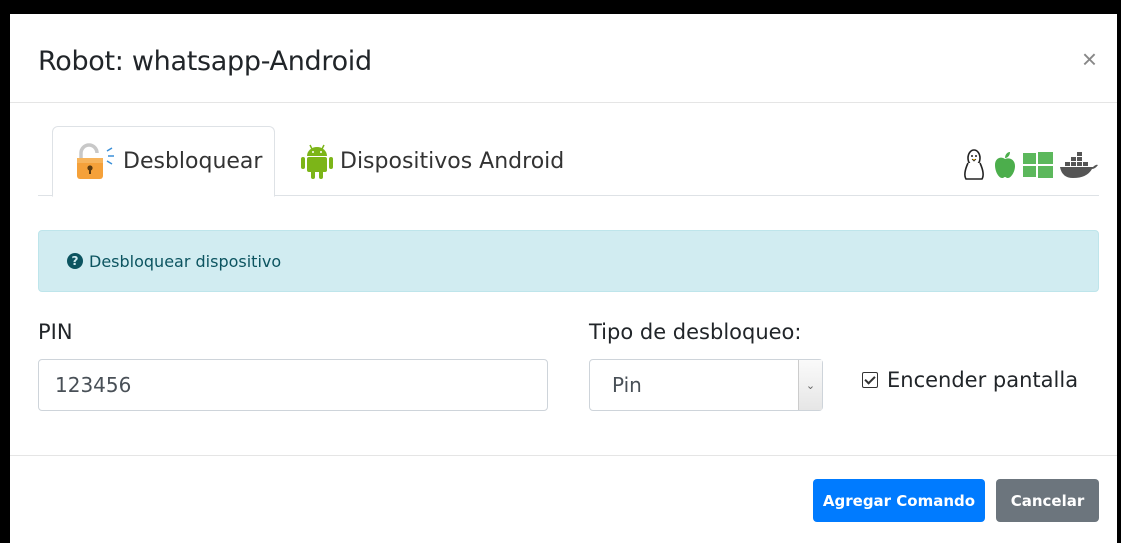  I want to click on unlock-type-value: Pin, so click(627, 385).